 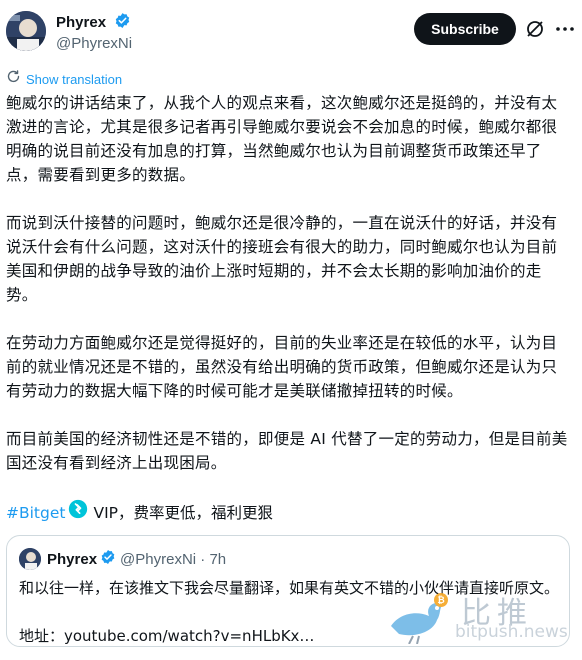 I want to click on translate-icon, so click(x=13, y=79).